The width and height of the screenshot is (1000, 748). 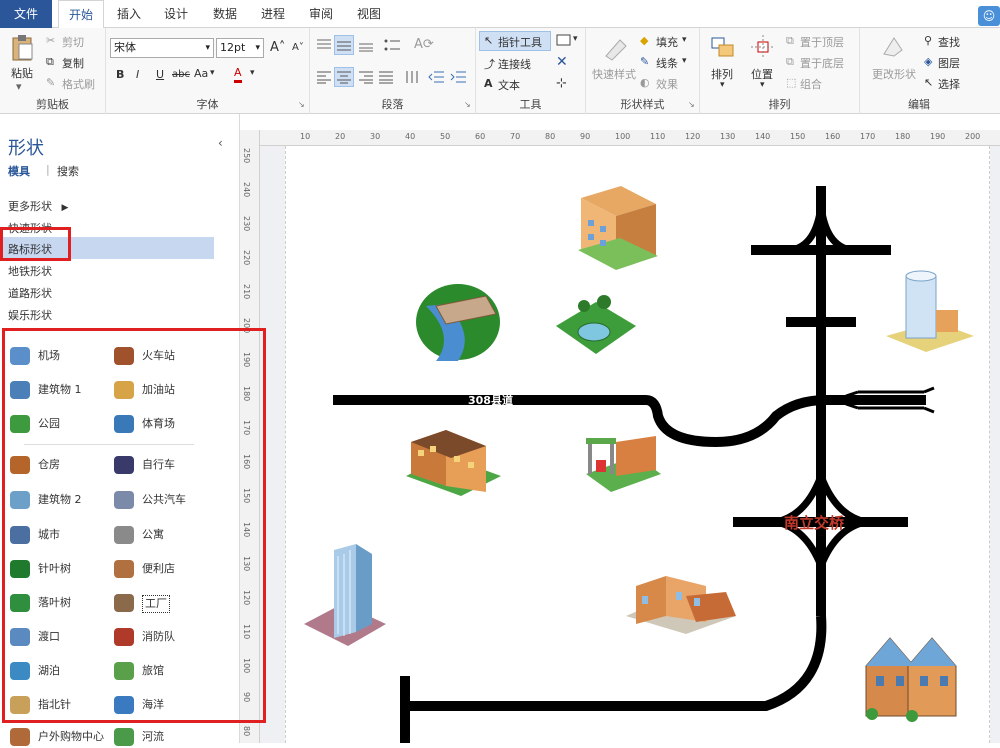 I want to click on effect-button: 效果, so click(x=667, y=84).